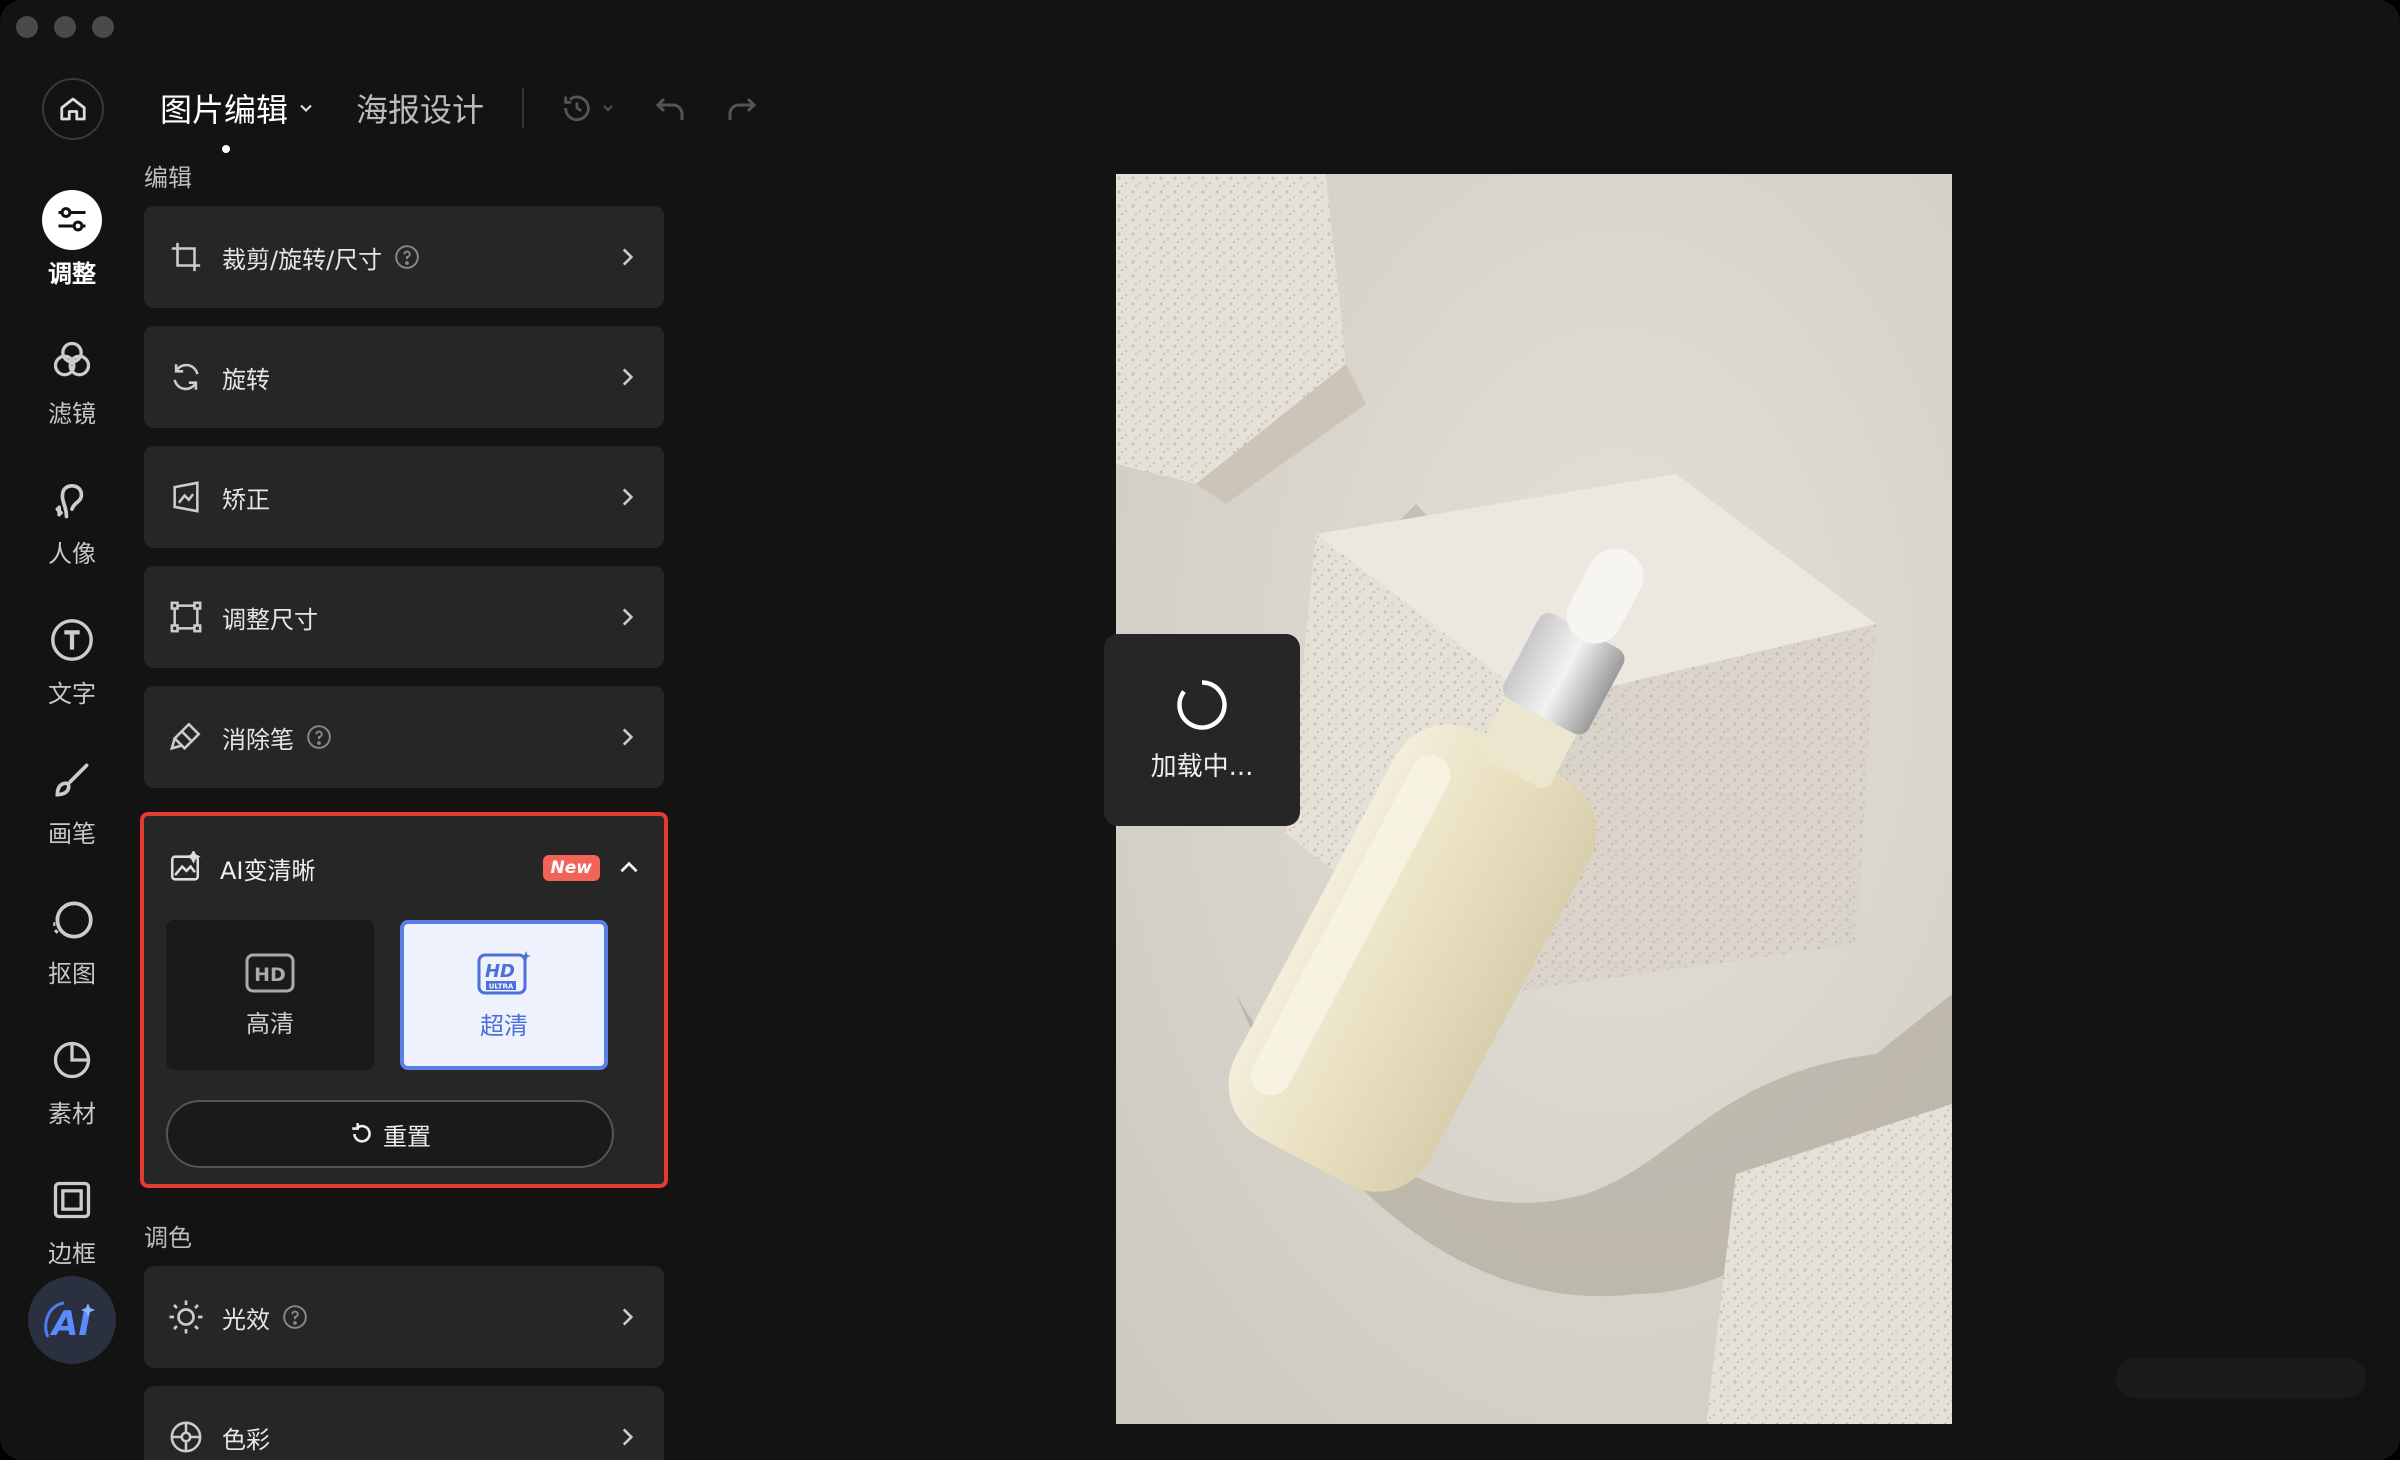  I want to click on row-label: 裁剪/旋转/尺寸, so click(302, 259).